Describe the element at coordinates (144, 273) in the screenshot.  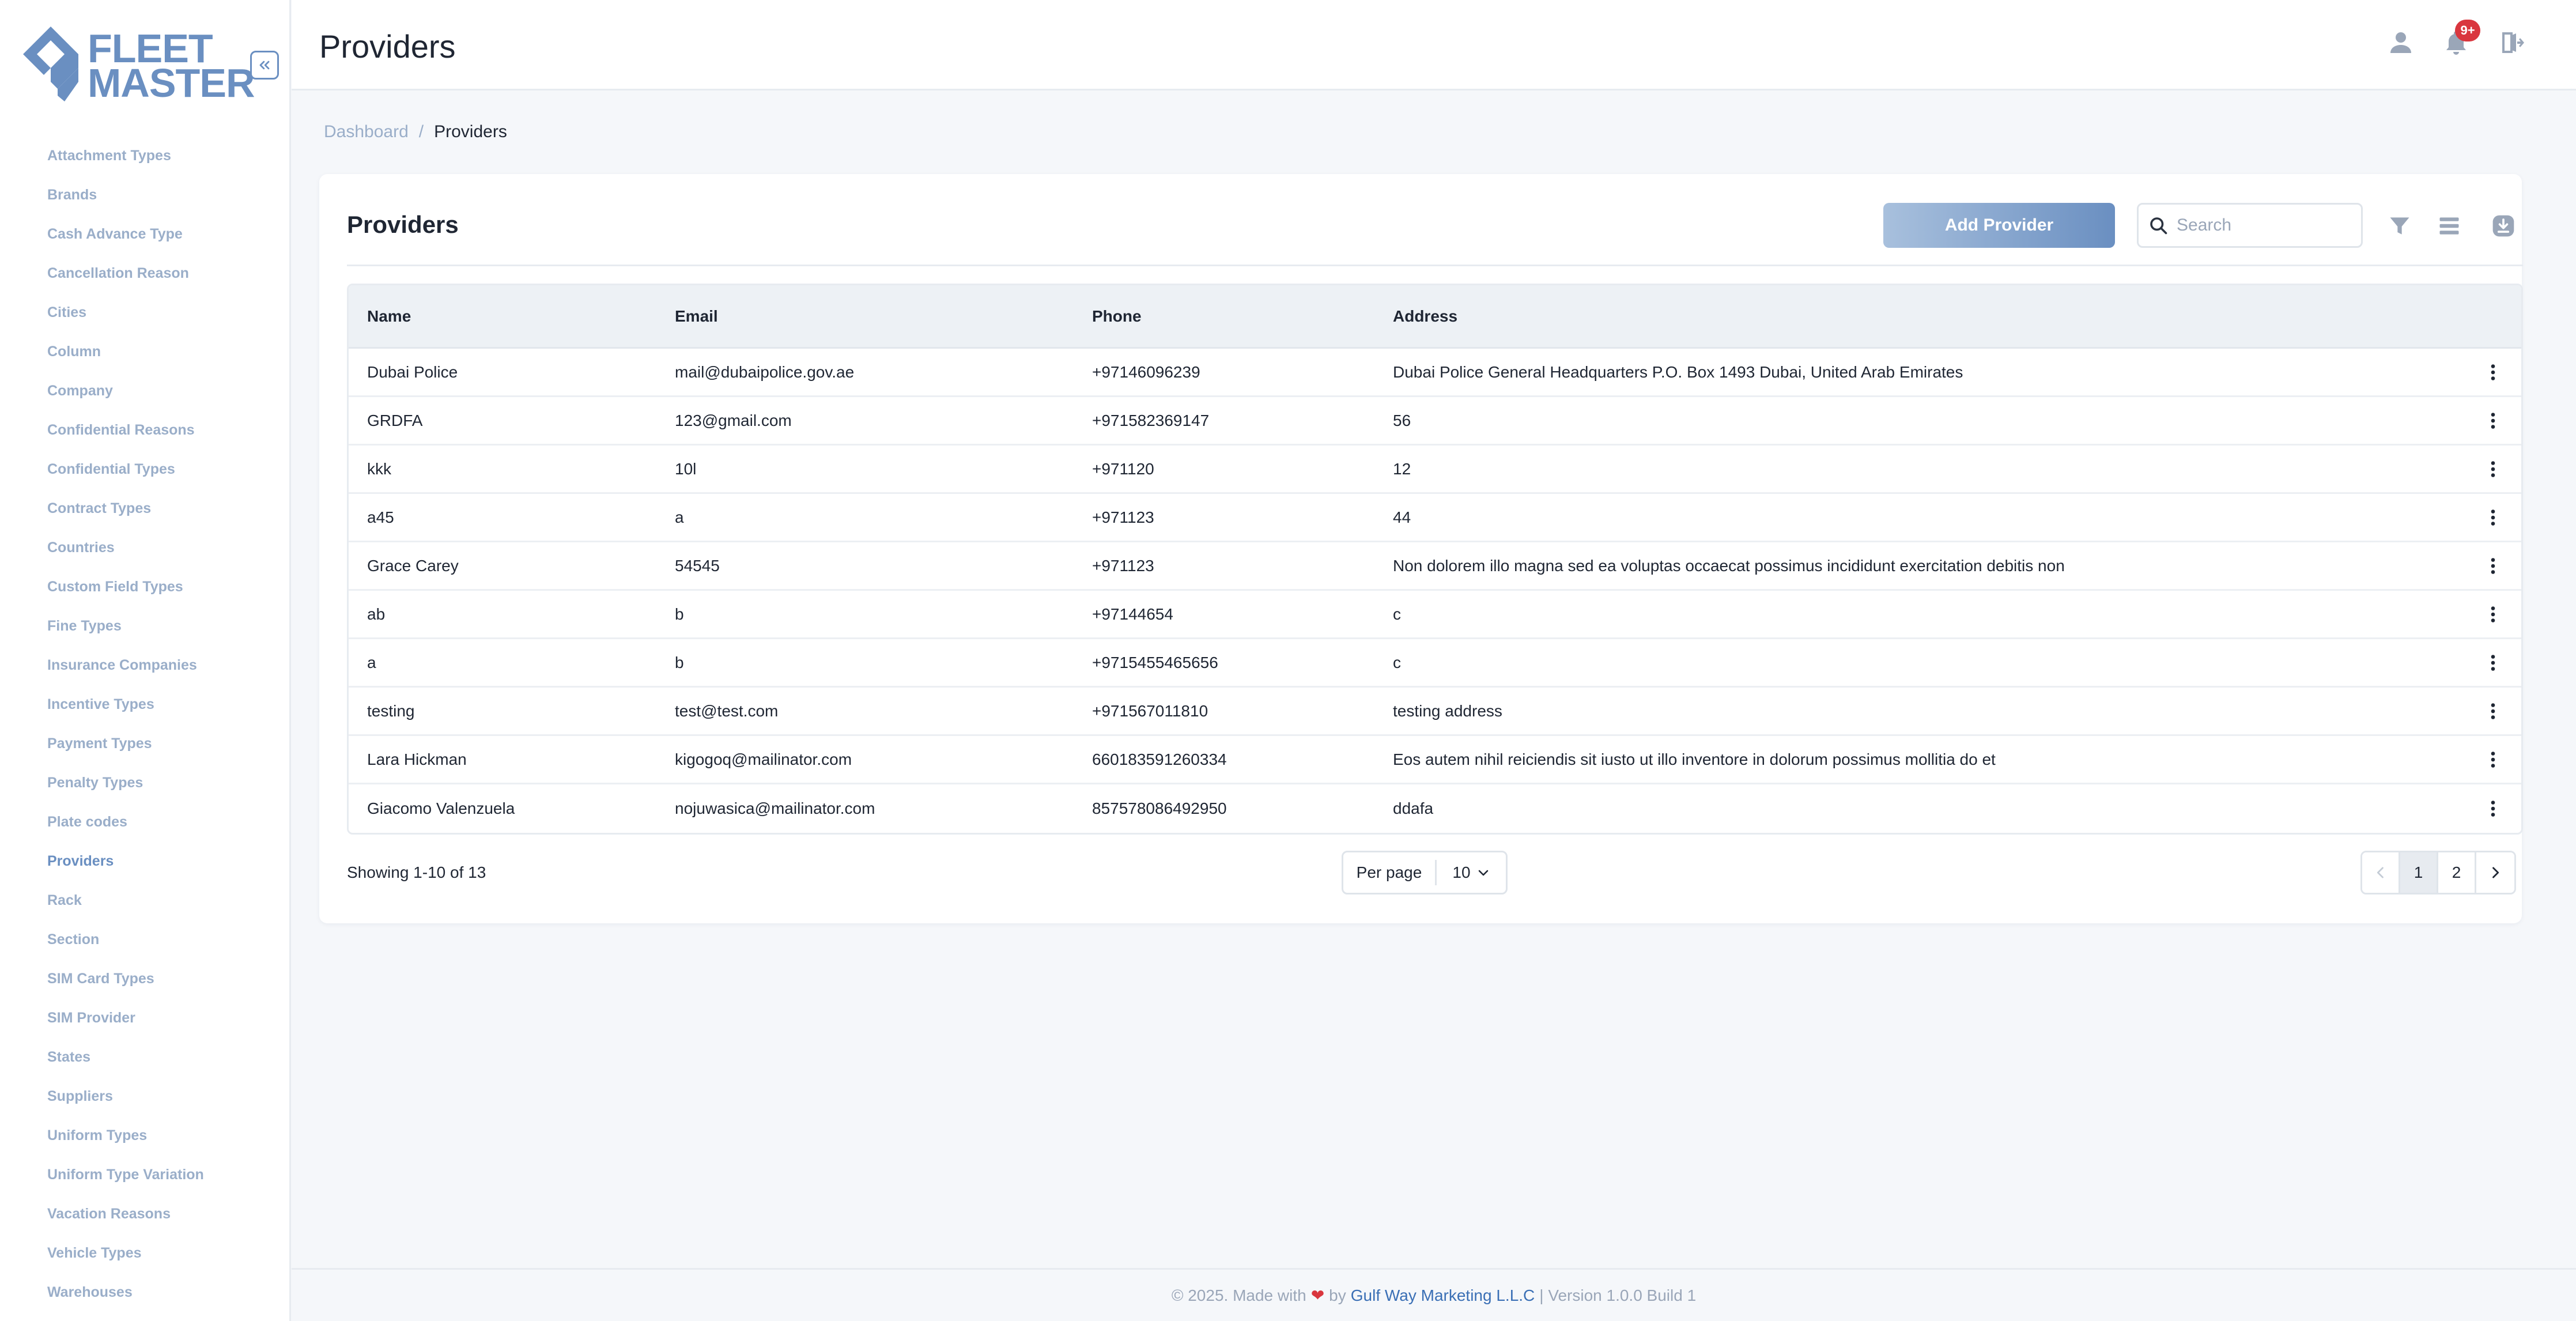
I see `sidebar-item-cancellation-reason: Cancellation Reason` at that location.